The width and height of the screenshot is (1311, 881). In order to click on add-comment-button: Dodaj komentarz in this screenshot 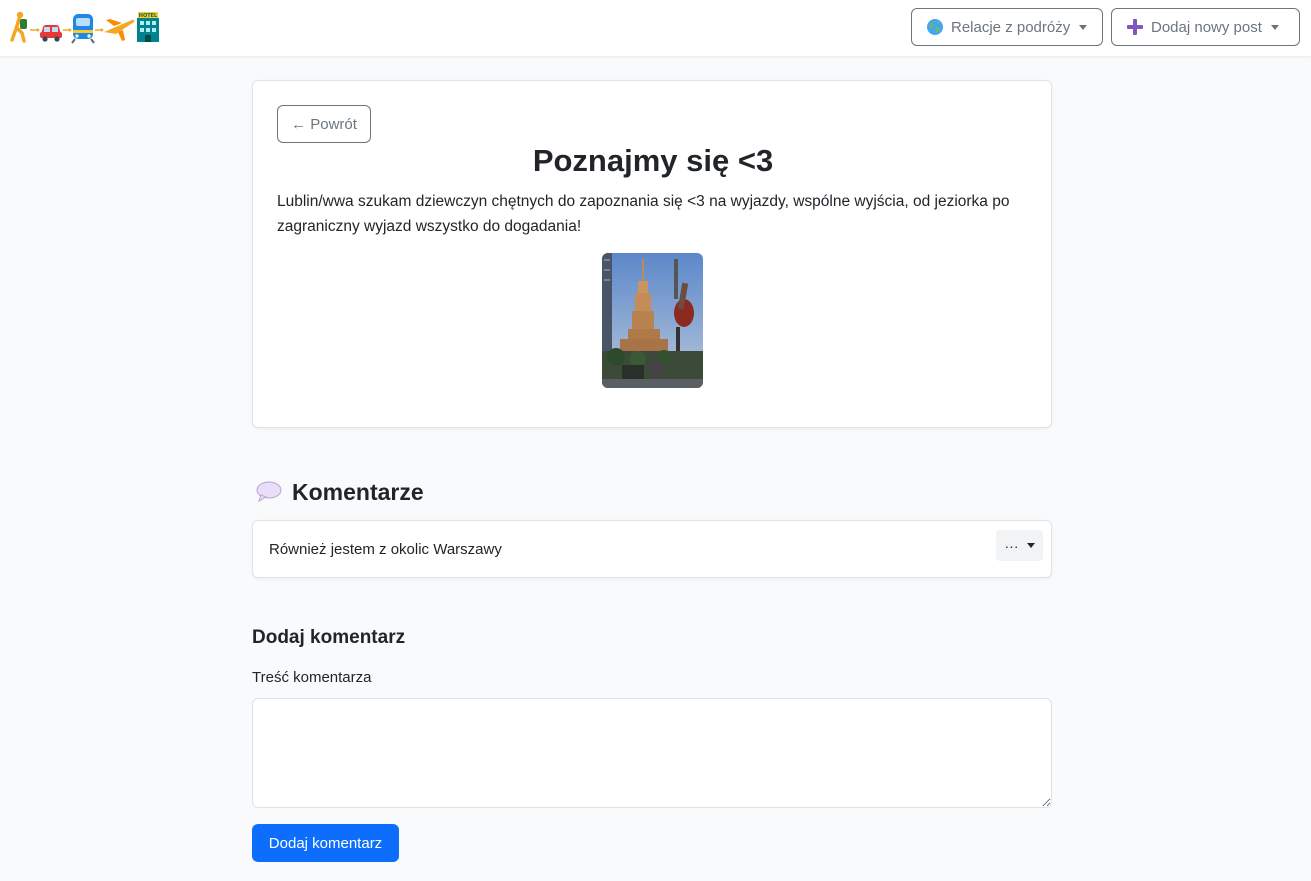, I will do `click(325, 843)`.